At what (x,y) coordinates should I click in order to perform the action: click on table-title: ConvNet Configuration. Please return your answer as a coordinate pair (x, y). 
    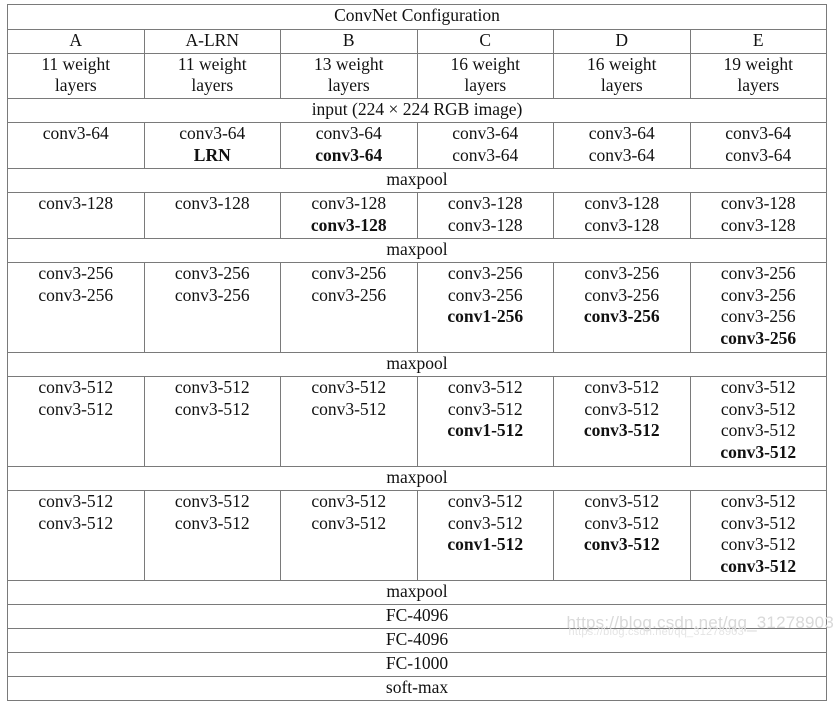
    Looking at the image, I should click on (417, 17).